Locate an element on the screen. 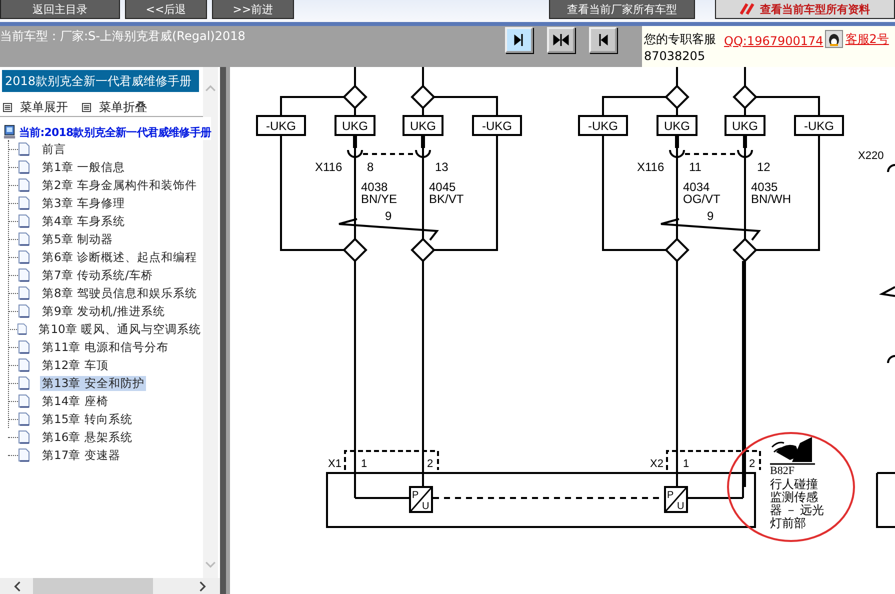 This screenshot has height=594, width=895. double-slash-icon is located at coordinates (748, 9).